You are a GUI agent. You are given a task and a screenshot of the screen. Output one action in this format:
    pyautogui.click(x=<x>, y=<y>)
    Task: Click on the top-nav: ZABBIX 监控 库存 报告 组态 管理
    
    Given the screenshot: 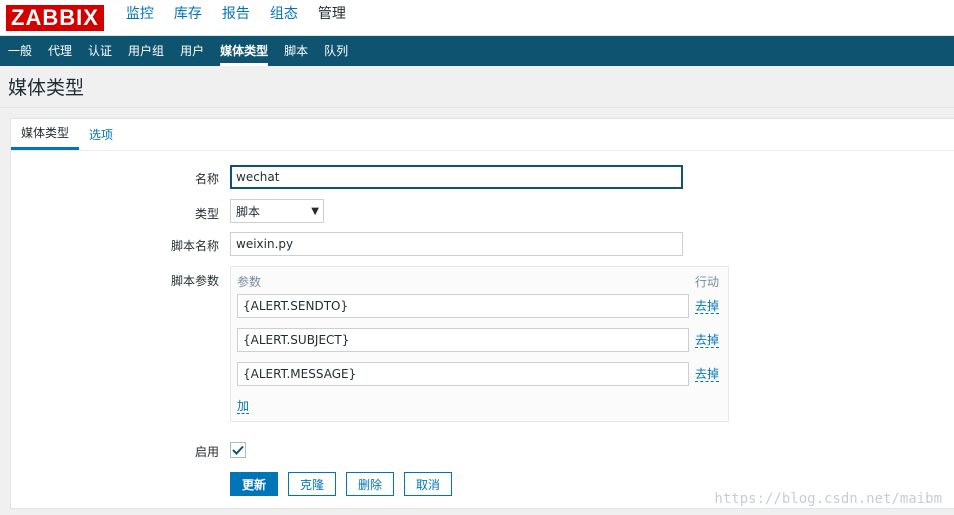 What is the action you would take?
    pyautogui.click(x=477, y=22)
    